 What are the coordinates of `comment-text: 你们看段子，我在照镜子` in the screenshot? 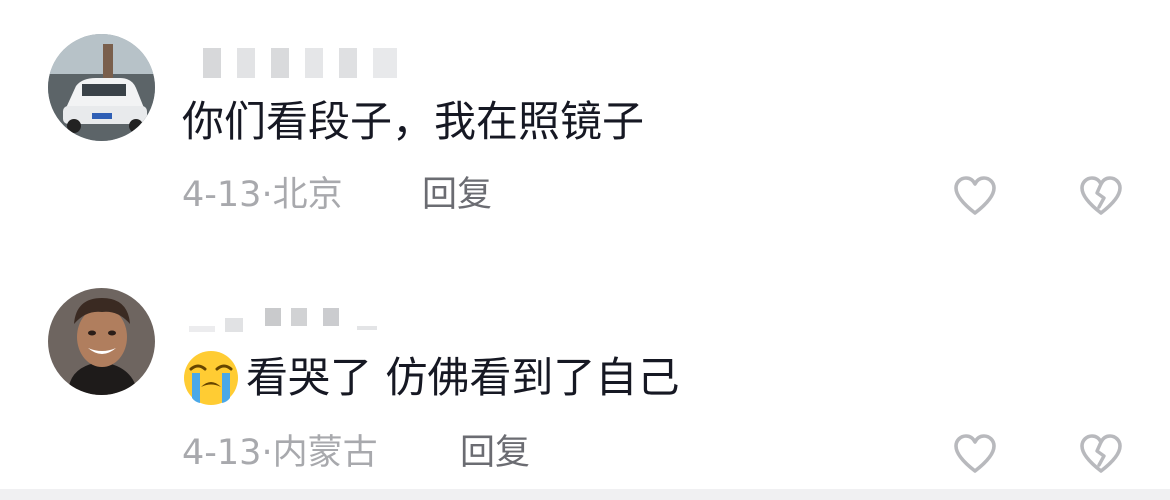 It's located at (413, 122).